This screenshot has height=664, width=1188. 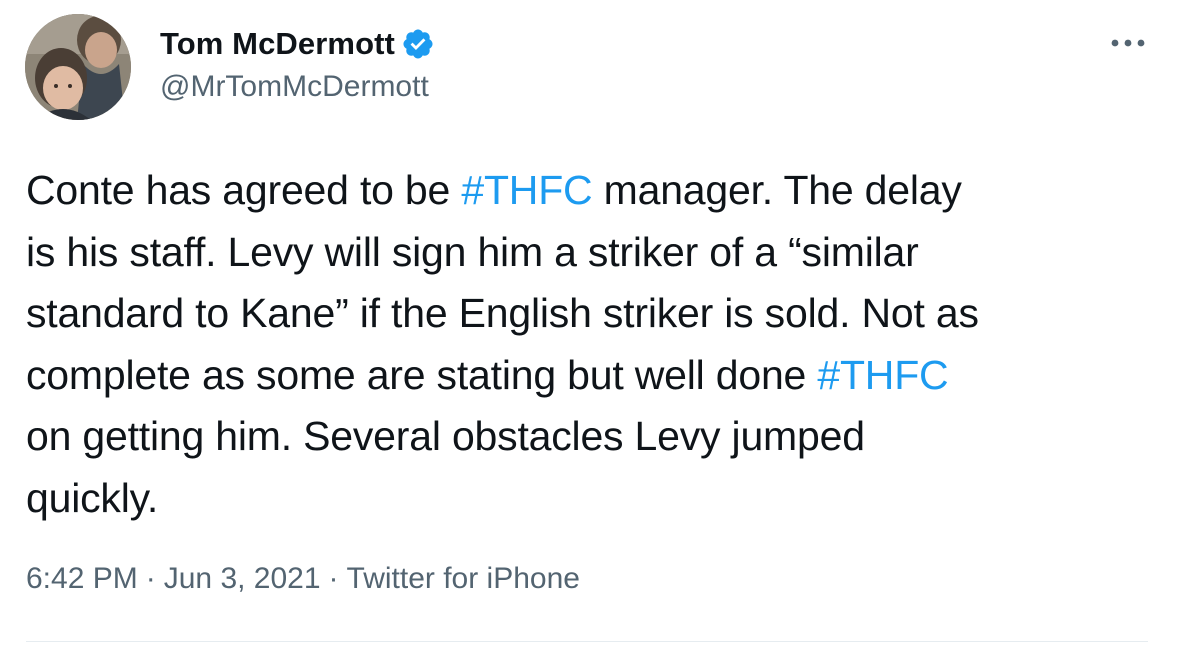 I want to click on tweet-time: 6:42 PM, so click(x=82, y=579).